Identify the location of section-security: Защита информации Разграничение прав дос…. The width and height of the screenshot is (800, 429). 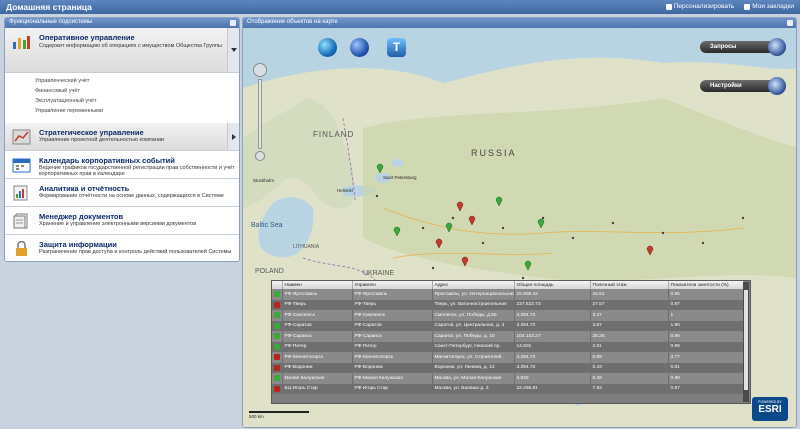
(122, 248).